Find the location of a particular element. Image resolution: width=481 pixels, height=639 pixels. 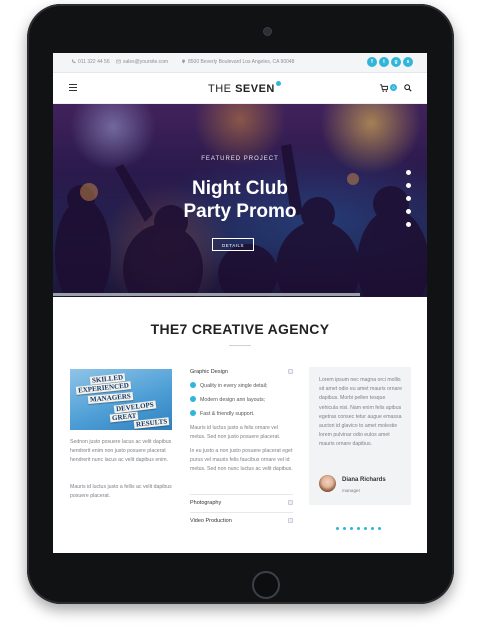

accordion-title: Graphic Design is located at coordinates (209, 372).